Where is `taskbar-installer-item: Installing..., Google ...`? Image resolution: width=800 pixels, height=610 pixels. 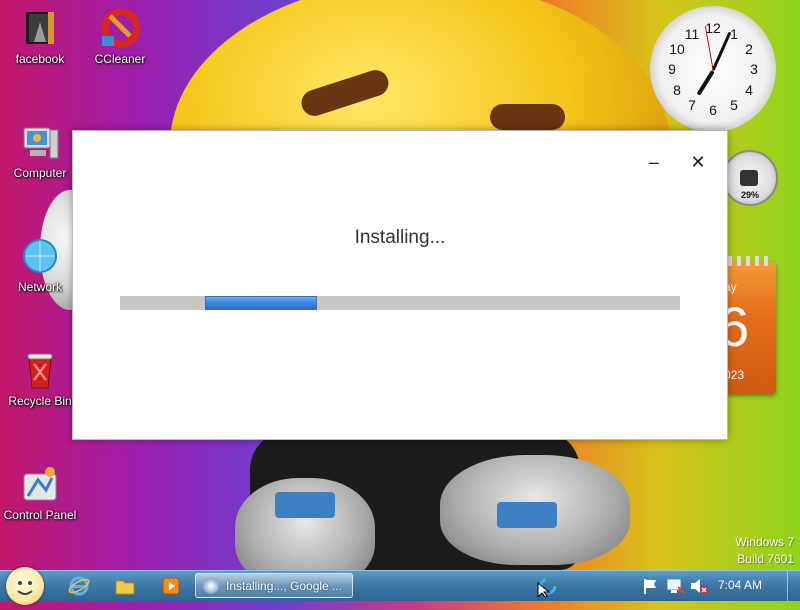
taskbar-installer-item: Installing..., Google ... is located at coordinates (274, 585).